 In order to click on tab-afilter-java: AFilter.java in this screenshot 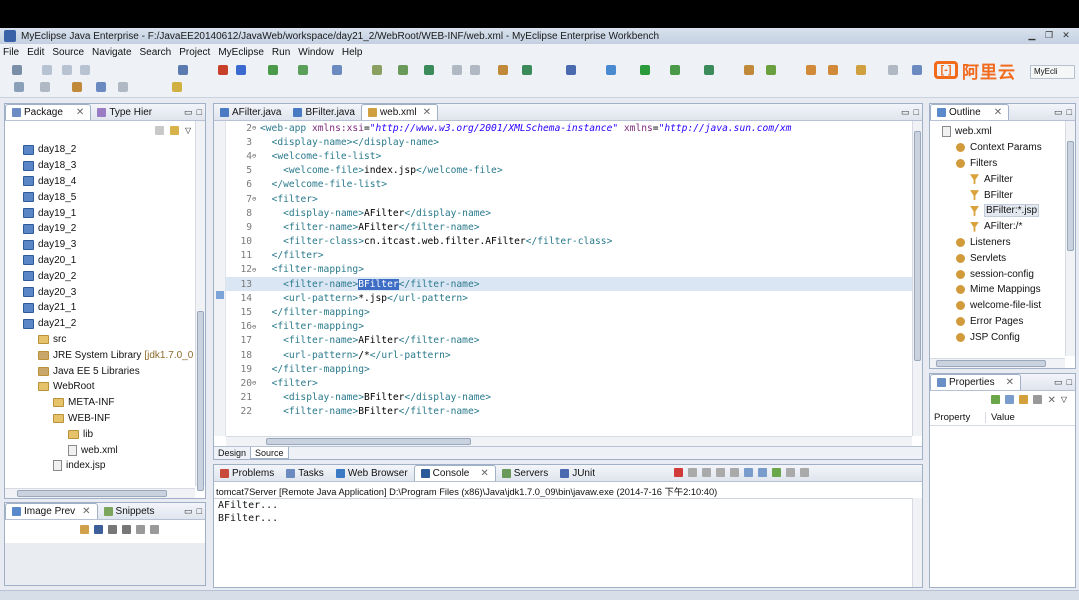, I will do `click(250, 112)`.